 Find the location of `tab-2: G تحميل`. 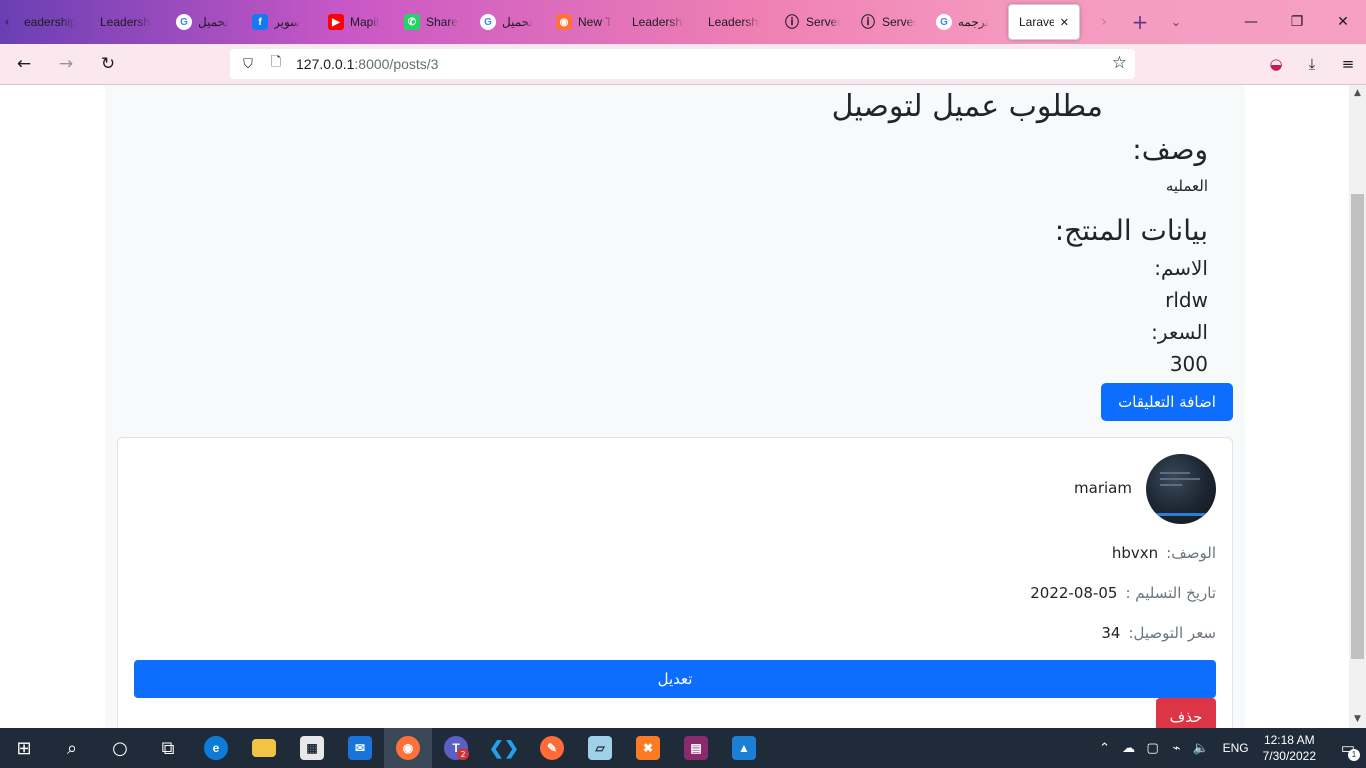

tab-2: G تحميل is located at coordinates (204, 22).